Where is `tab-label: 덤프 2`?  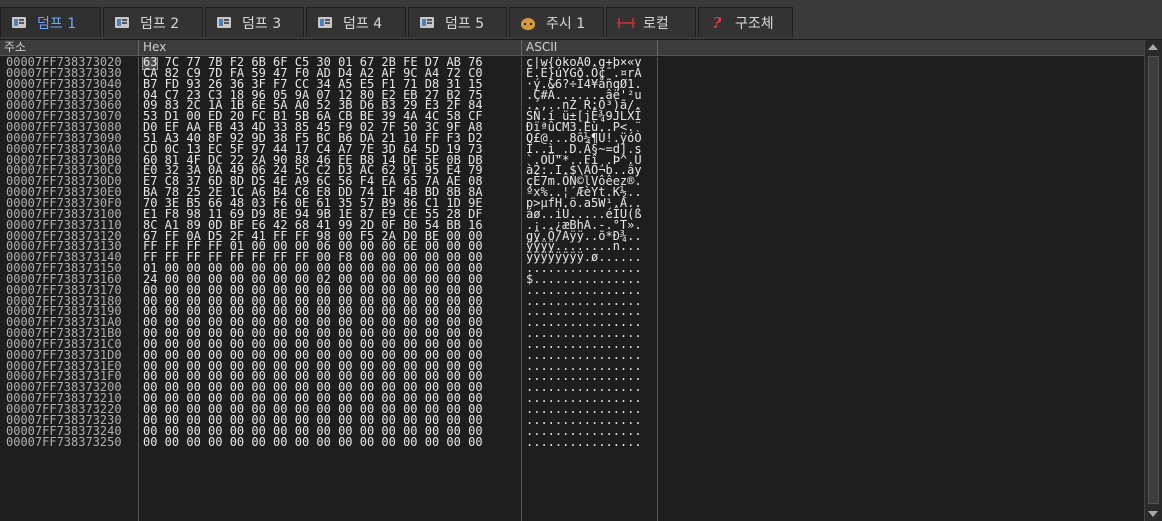 tab-label: 덤프 2 is located at coordinates (160, 23).